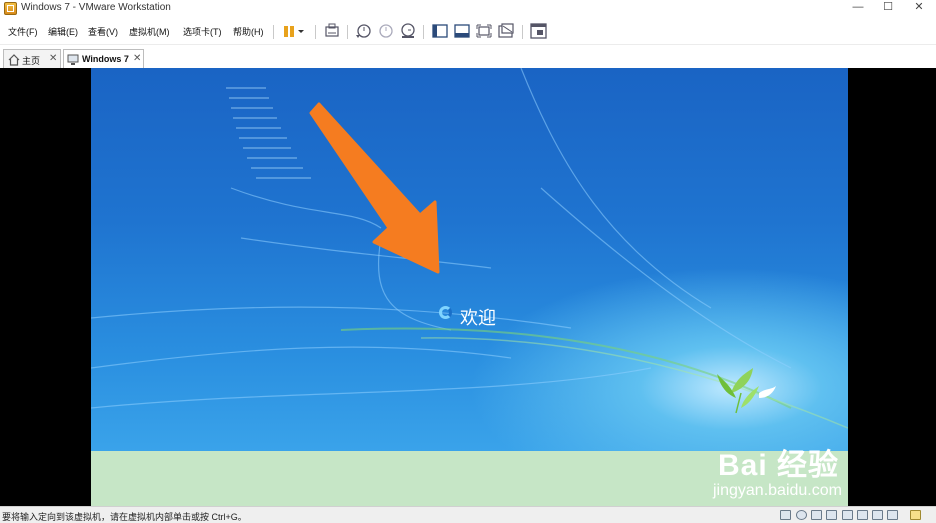  Describe the element at coordinates (484, 31) in the screenshot. I see `full-screen-icon` at that location.